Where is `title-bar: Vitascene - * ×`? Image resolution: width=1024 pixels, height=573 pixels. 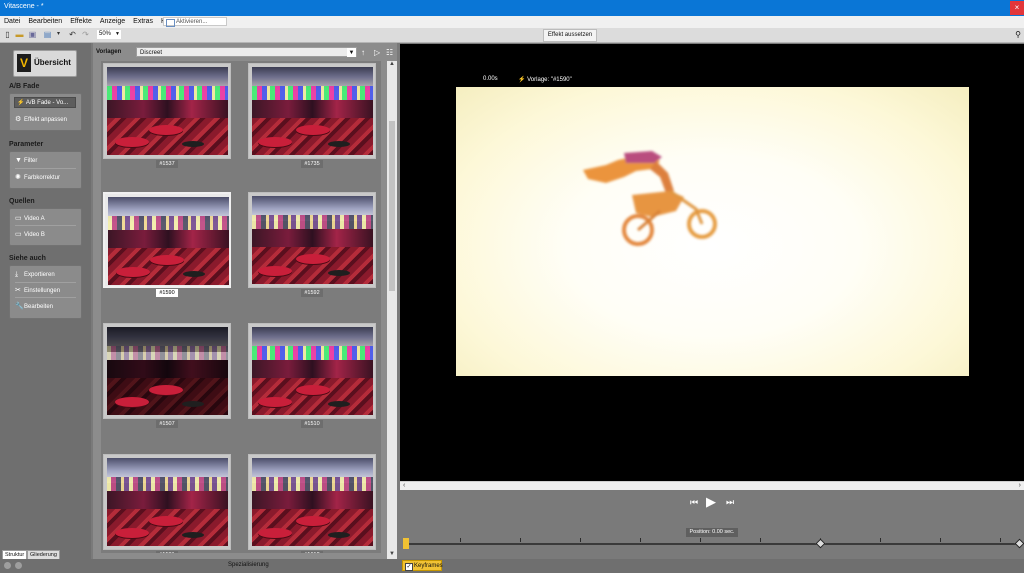
title-bar: Vitascene - * × is located at coordinates (512, 8).